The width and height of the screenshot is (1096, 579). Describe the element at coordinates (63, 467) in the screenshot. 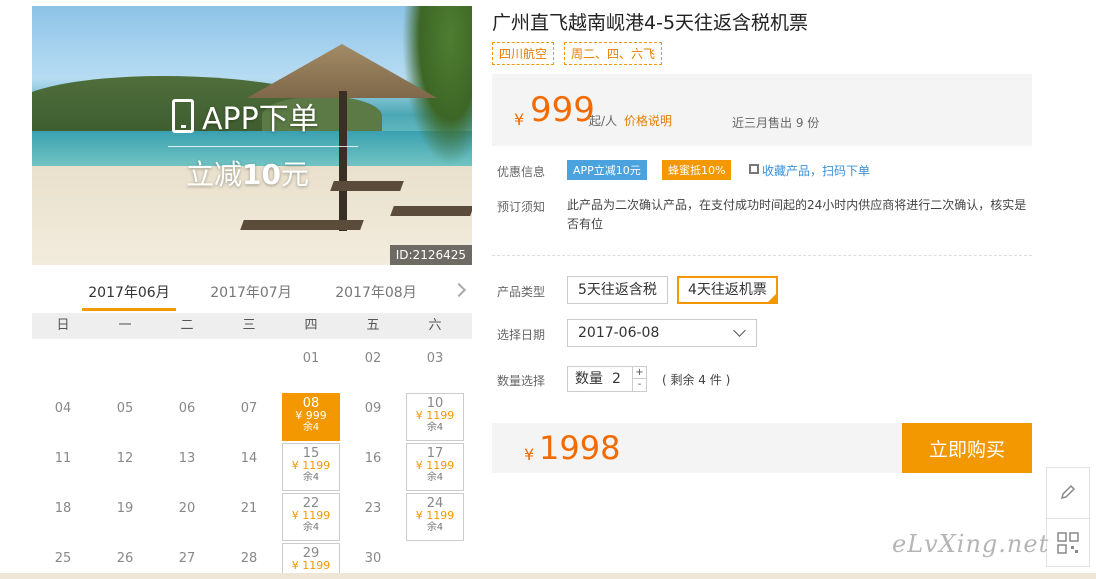

I see `calendar-day-cell: 11` at that location.